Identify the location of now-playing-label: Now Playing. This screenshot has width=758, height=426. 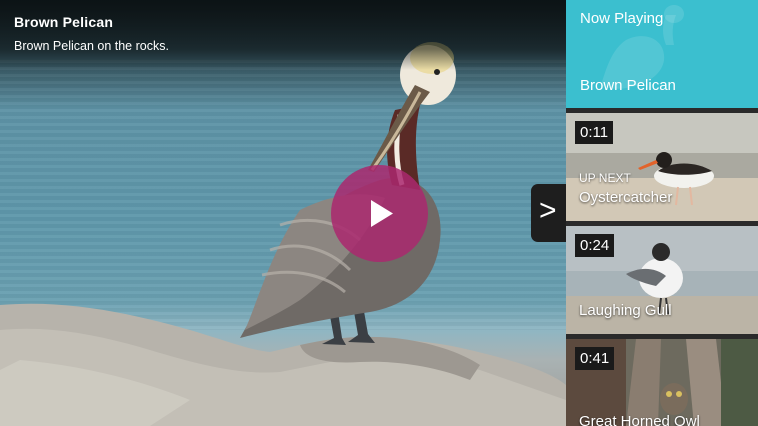
(622, 18).